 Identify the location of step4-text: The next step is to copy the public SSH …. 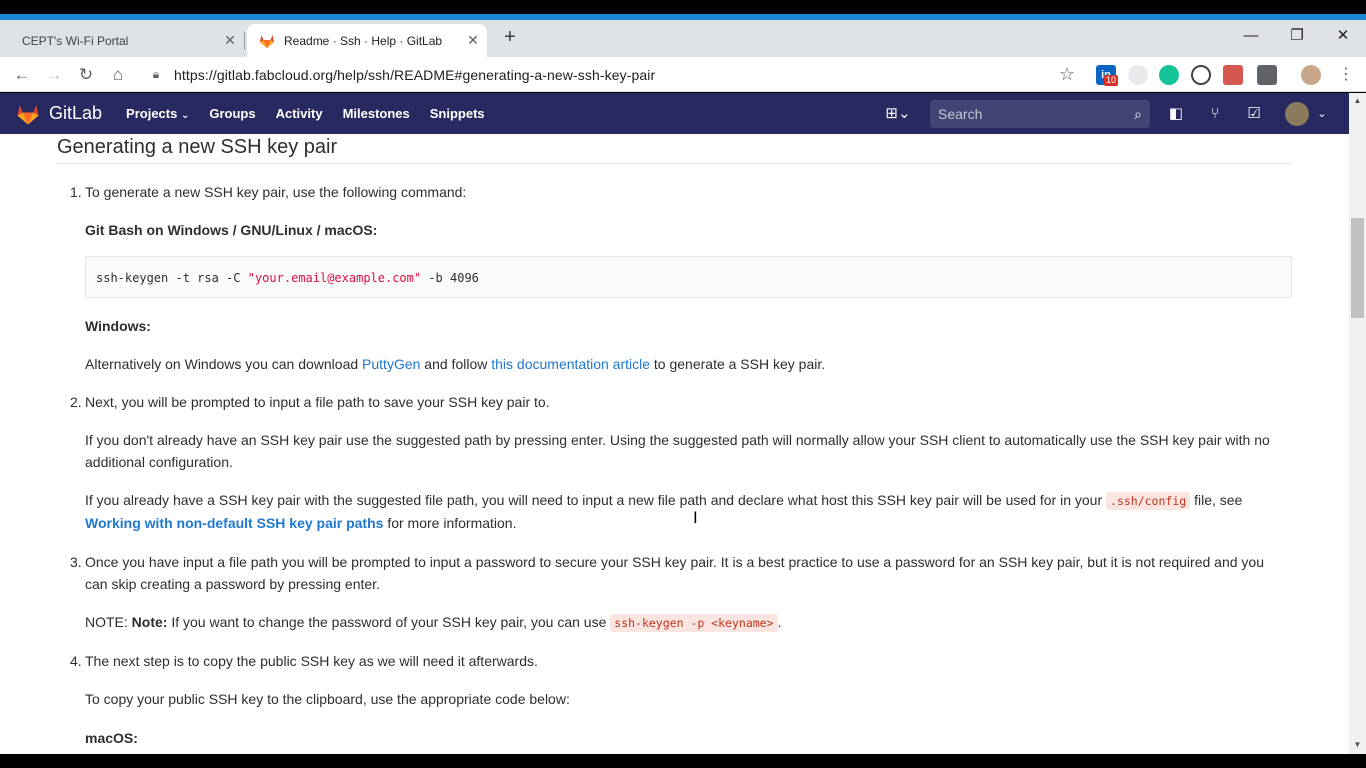
(311, 661).